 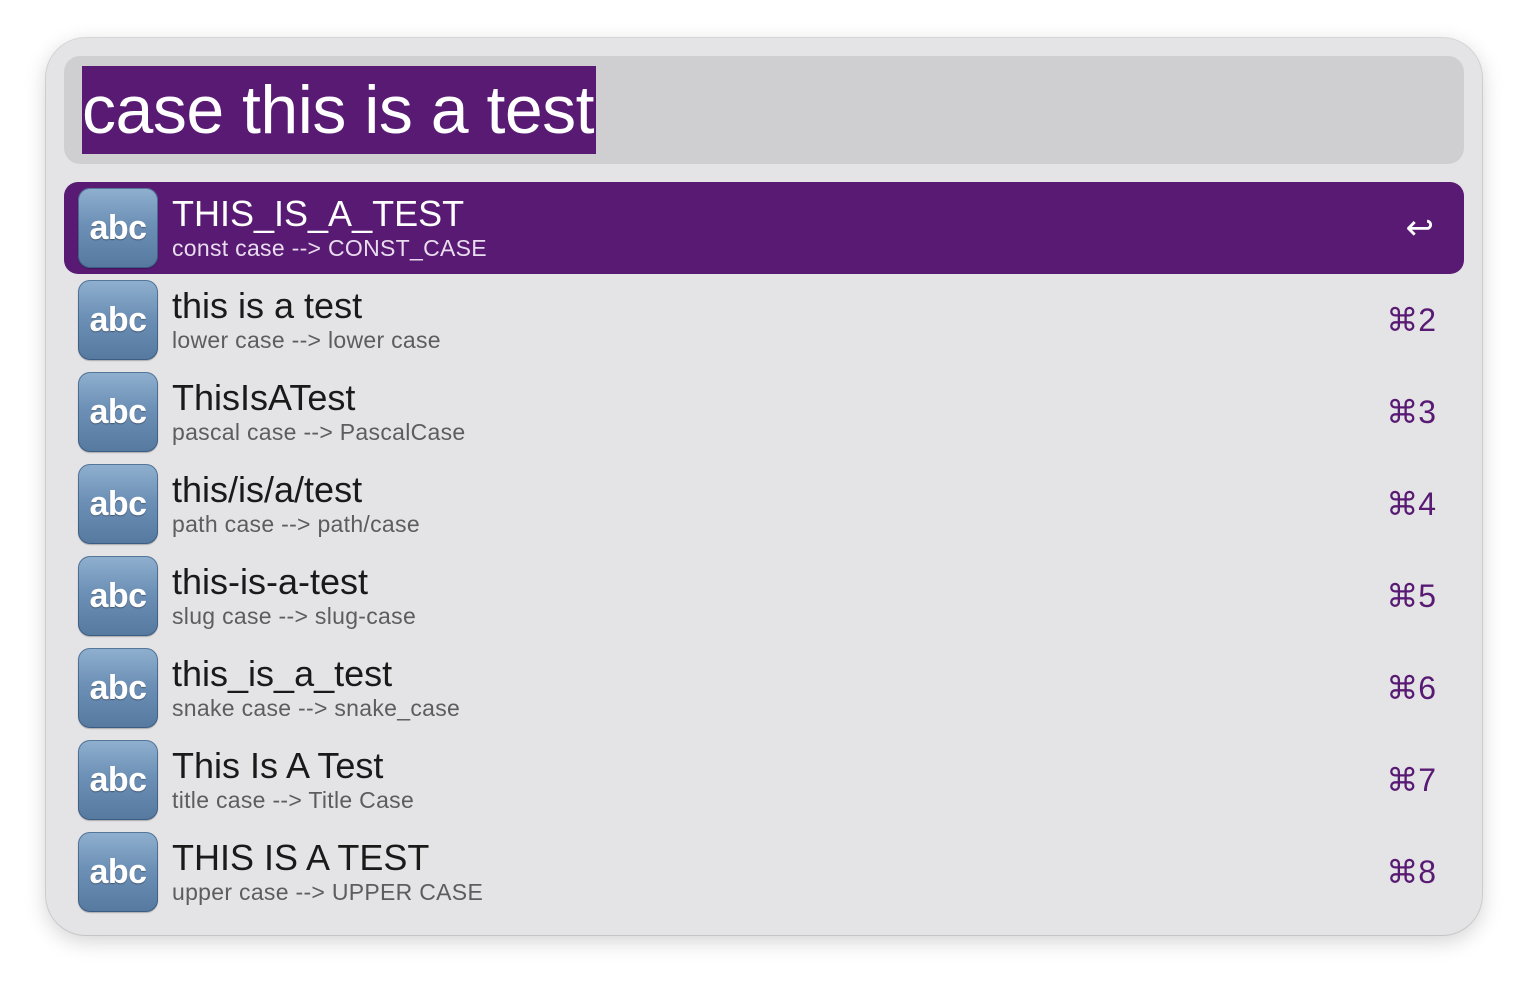 I want to click on shortcut-hint: ⌘4, so click(x=1411, y=504).